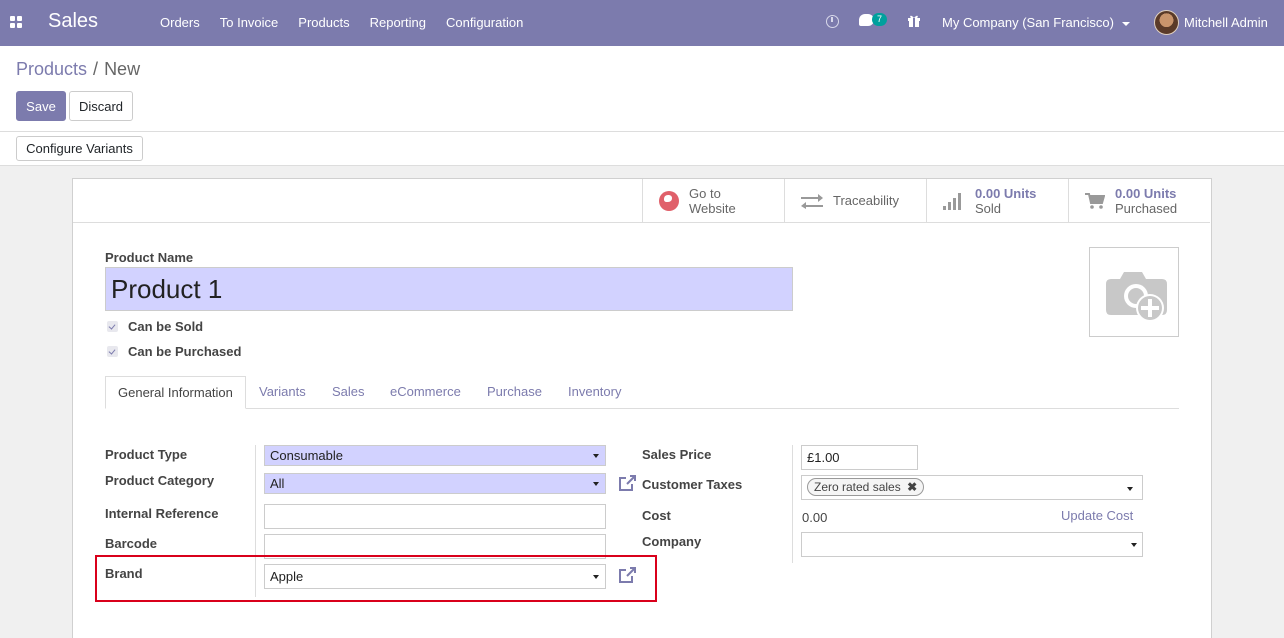  Describe the element at coordinates (398, 22) in the screenshot. I see `menu-reporting: Reporting` at that location.